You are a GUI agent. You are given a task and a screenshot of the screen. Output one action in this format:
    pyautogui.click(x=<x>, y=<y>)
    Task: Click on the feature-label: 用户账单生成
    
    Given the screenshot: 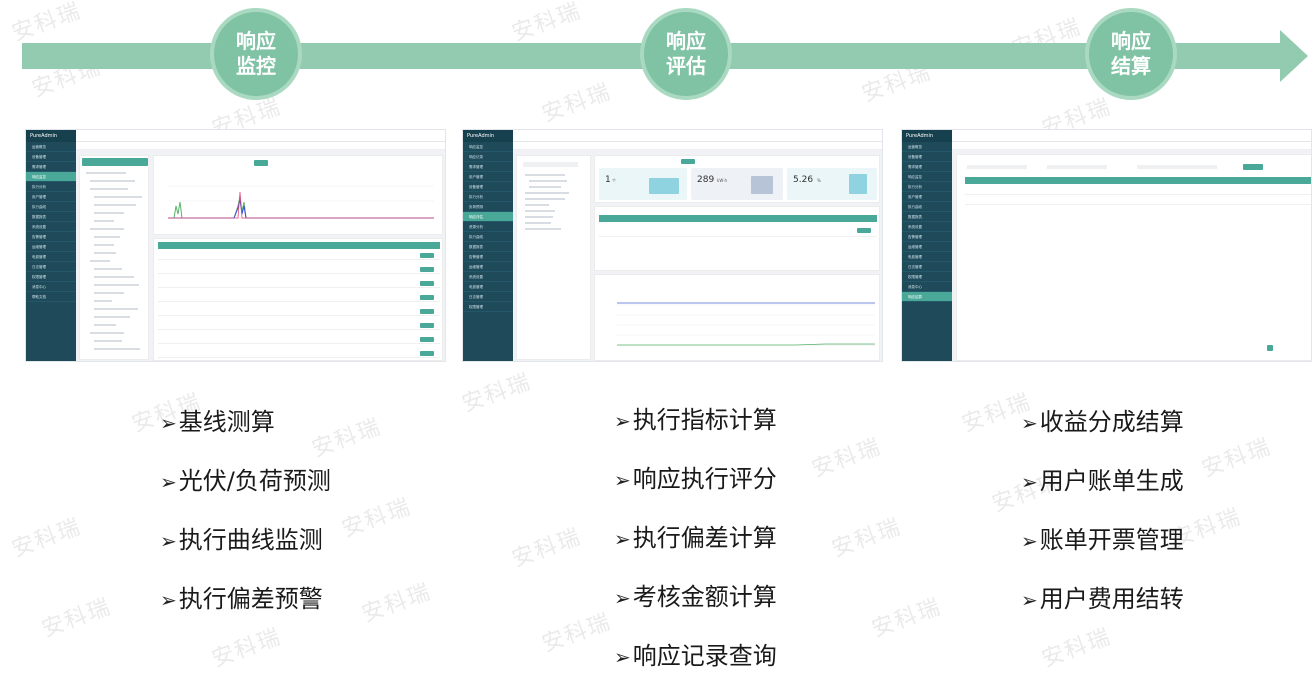 What is the action you would take?
    pyautogui.click(x=1111, y=481)
    